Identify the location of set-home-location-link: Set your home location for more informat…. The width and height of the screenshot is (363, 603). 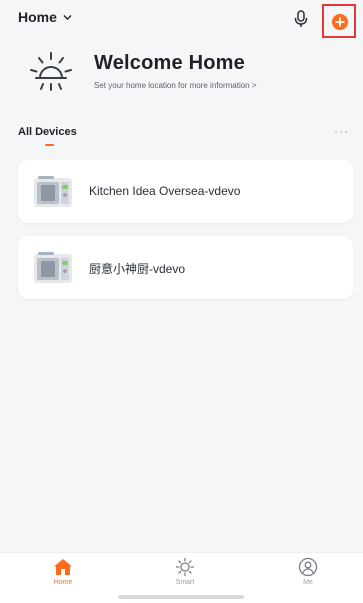
(175, 85).